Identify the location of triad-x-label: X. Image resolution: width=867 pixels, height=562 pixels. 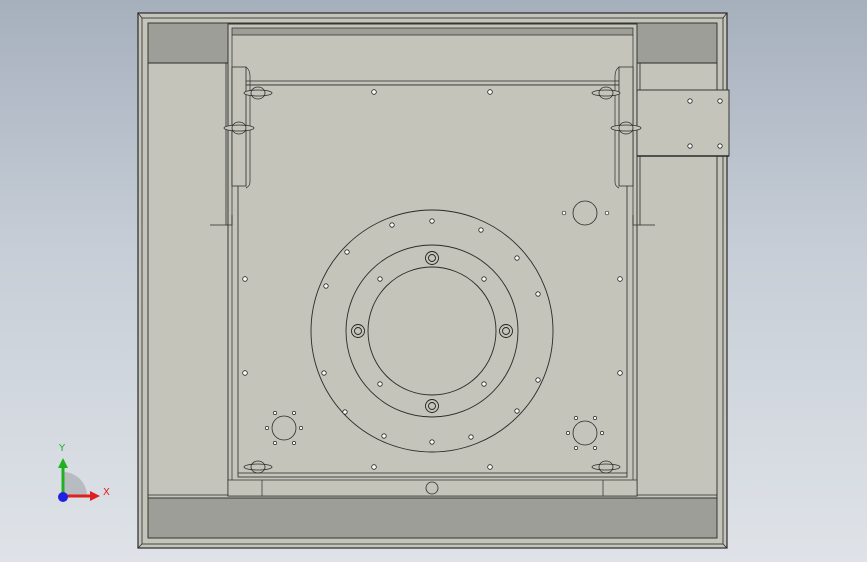
(106, 492).